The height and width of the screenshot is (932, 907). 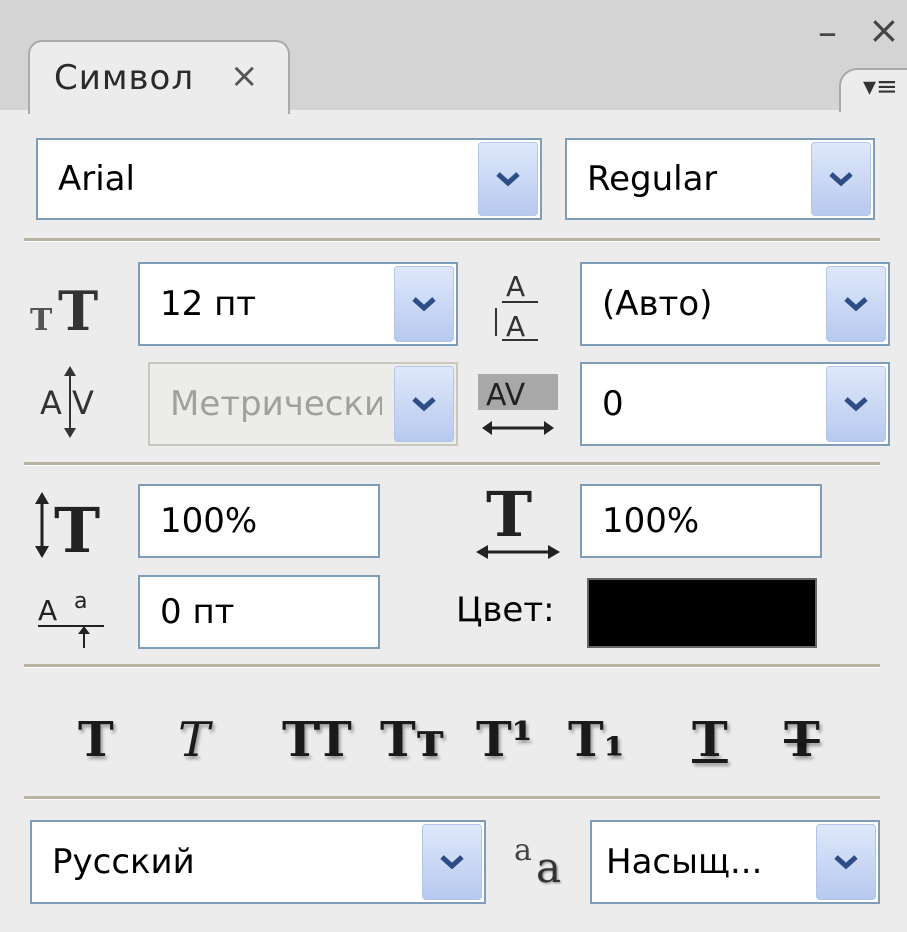 What do you see at coordinates (276, 404) in the screenshot?
I see `kerning-value: Метрически` at bounding box center [276, 404].